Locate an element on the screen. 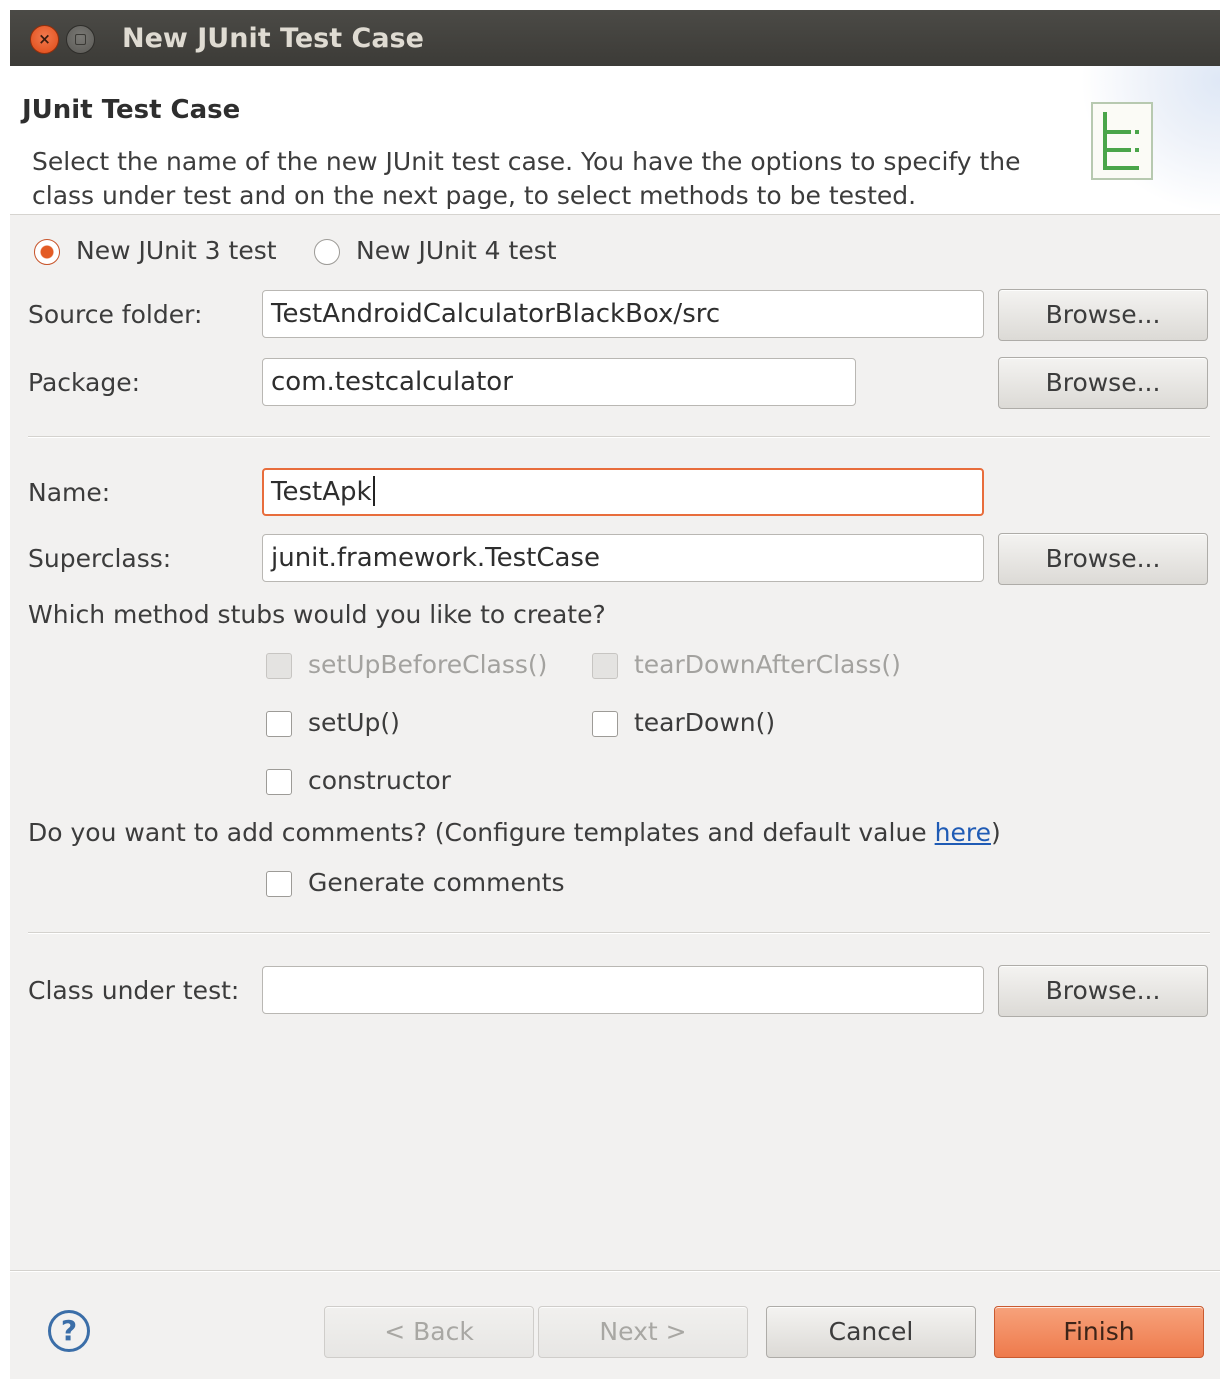 The height and width of the screenshot is (1379, 1220). junit3-radio is located at coordinates (47, 252).